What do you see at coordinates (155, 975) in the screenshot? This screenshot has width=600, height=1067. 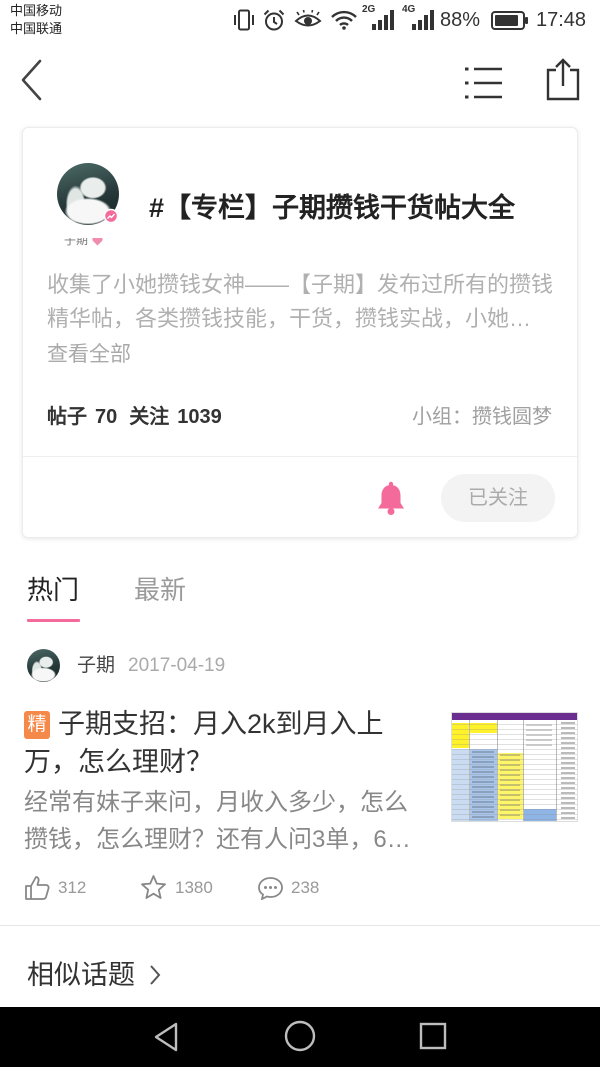 I see `chevron-right-icon` at bounding box center [155, 975].